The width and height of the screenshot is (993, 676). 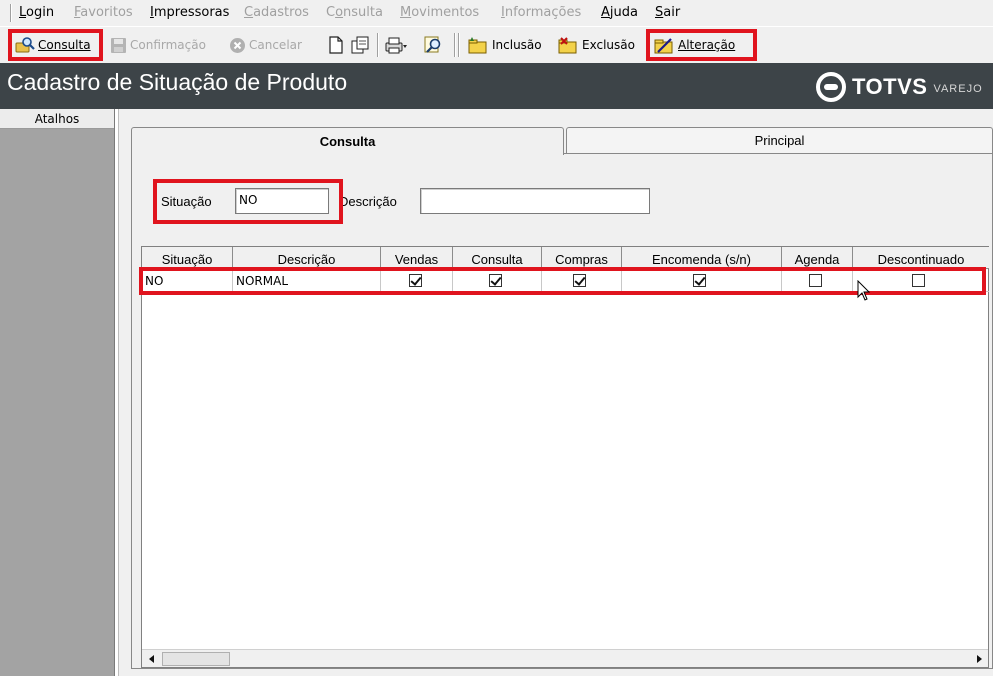 I want to click on cell-agenda, so click(x=817, y=281).